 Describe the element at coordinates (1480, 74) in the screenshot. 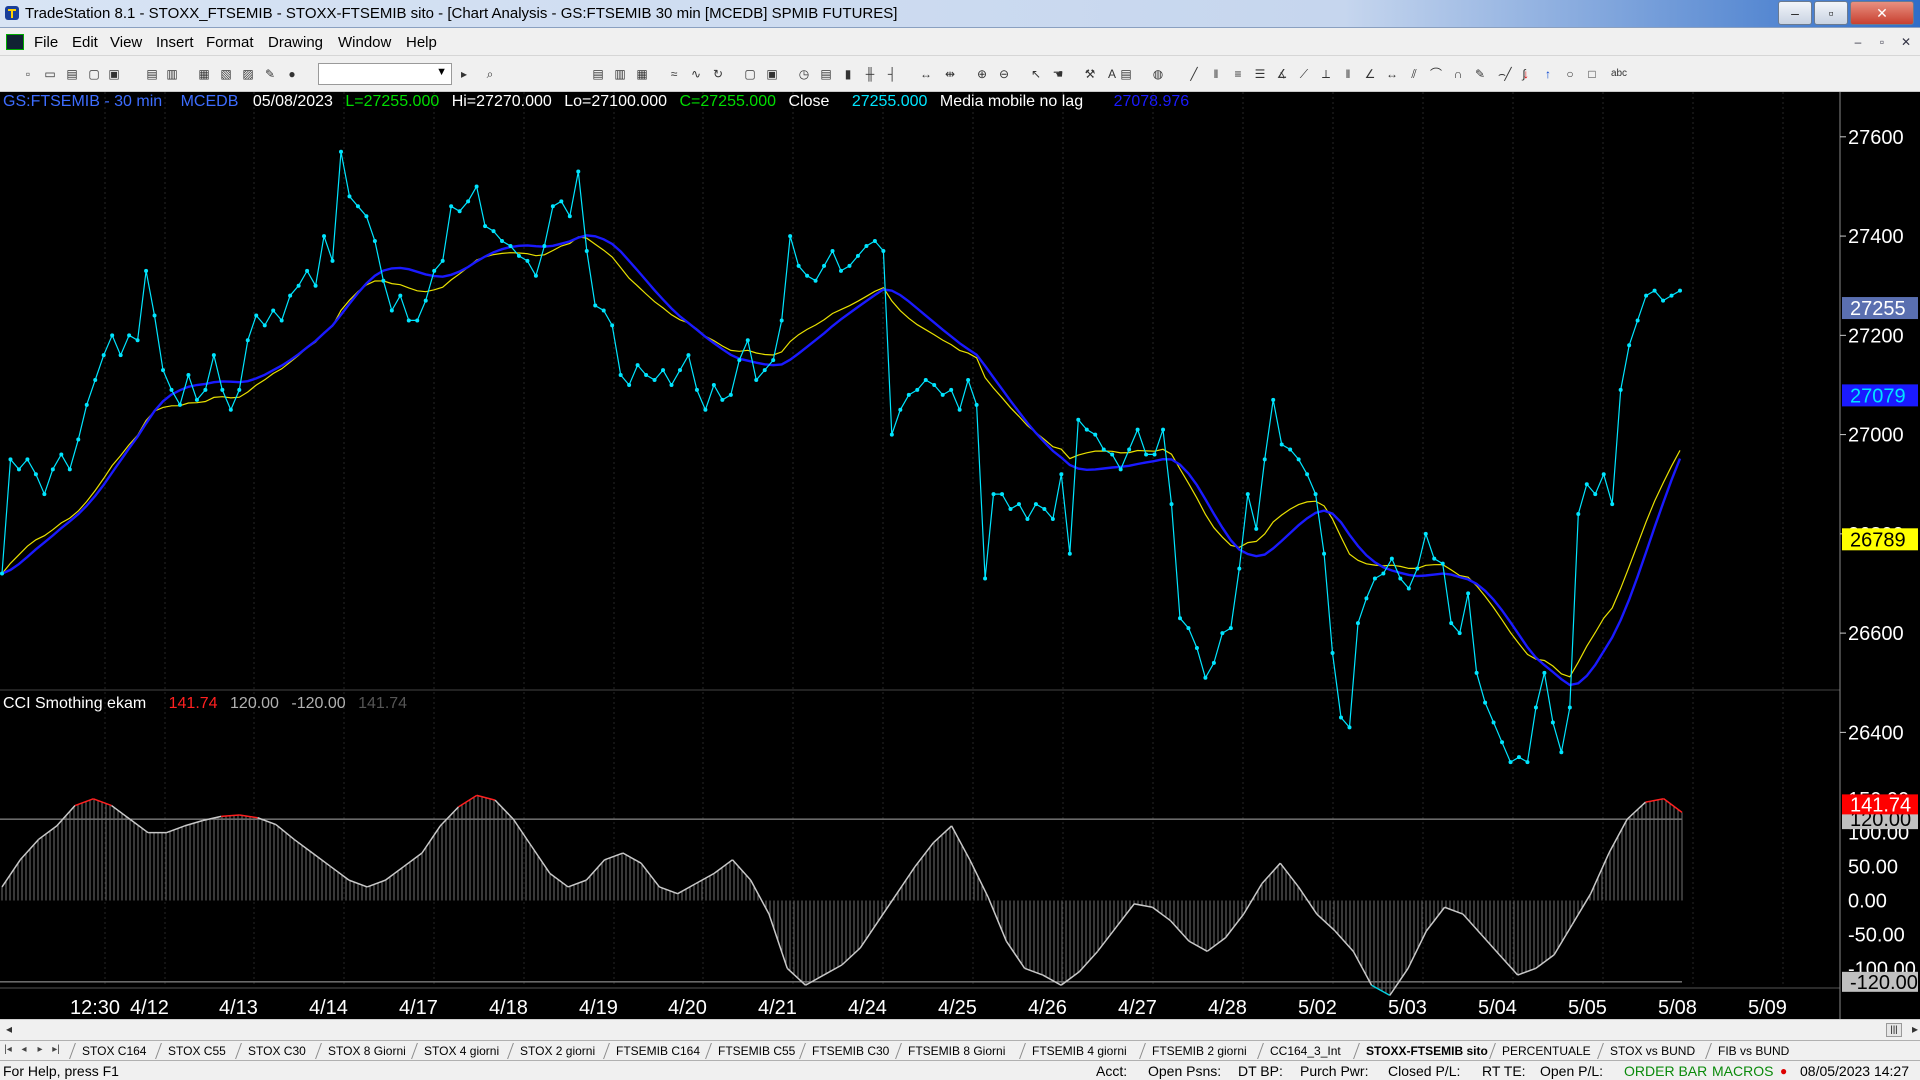

I see `pencil-icon: ✎` at that location.